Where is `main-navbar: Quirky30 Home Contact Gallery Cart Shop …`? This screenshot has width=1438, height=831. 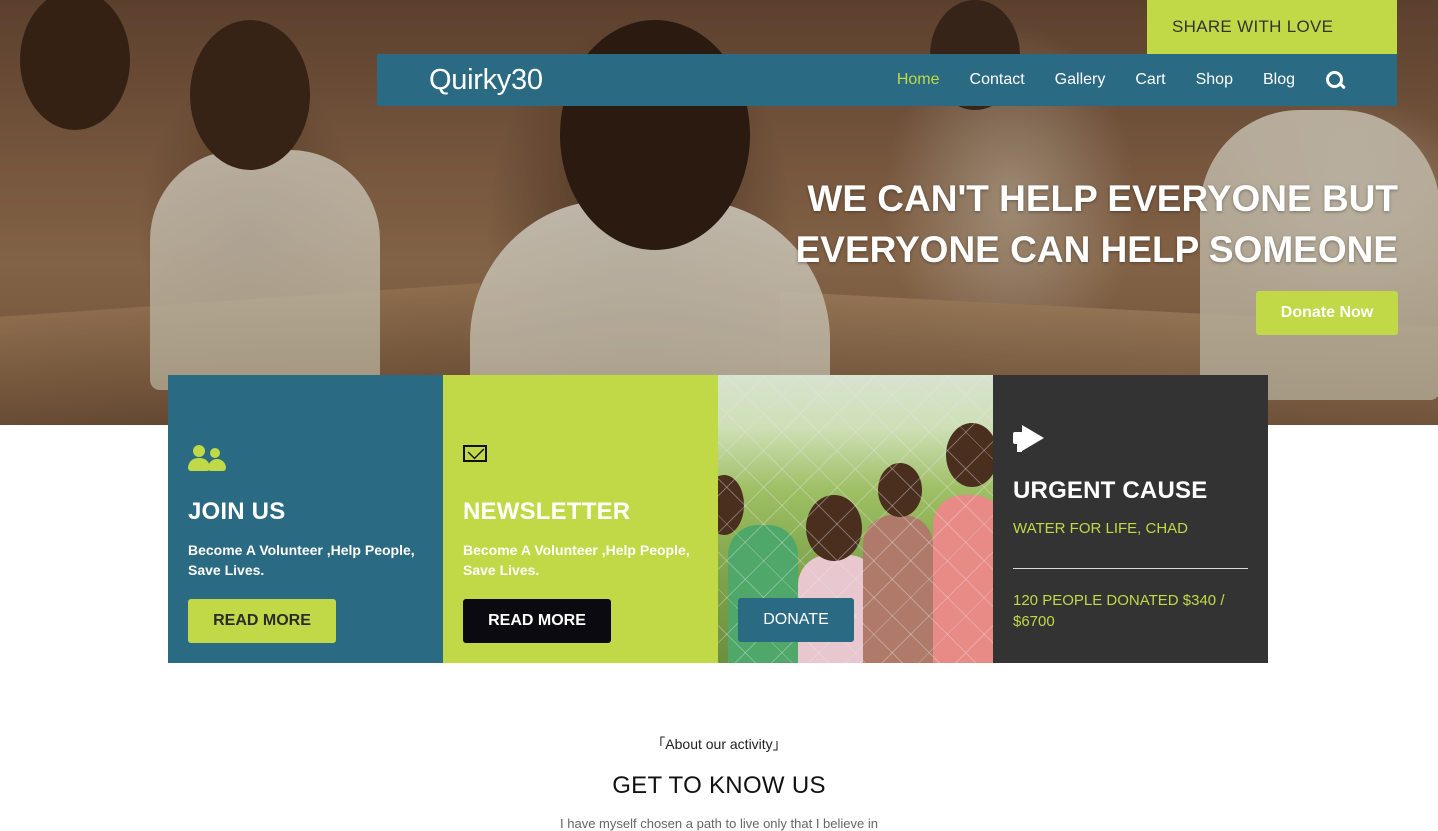 main-navbar: Quirky30 Home Contact Gallery Cart Shop … is located at coordinates (887, 80).